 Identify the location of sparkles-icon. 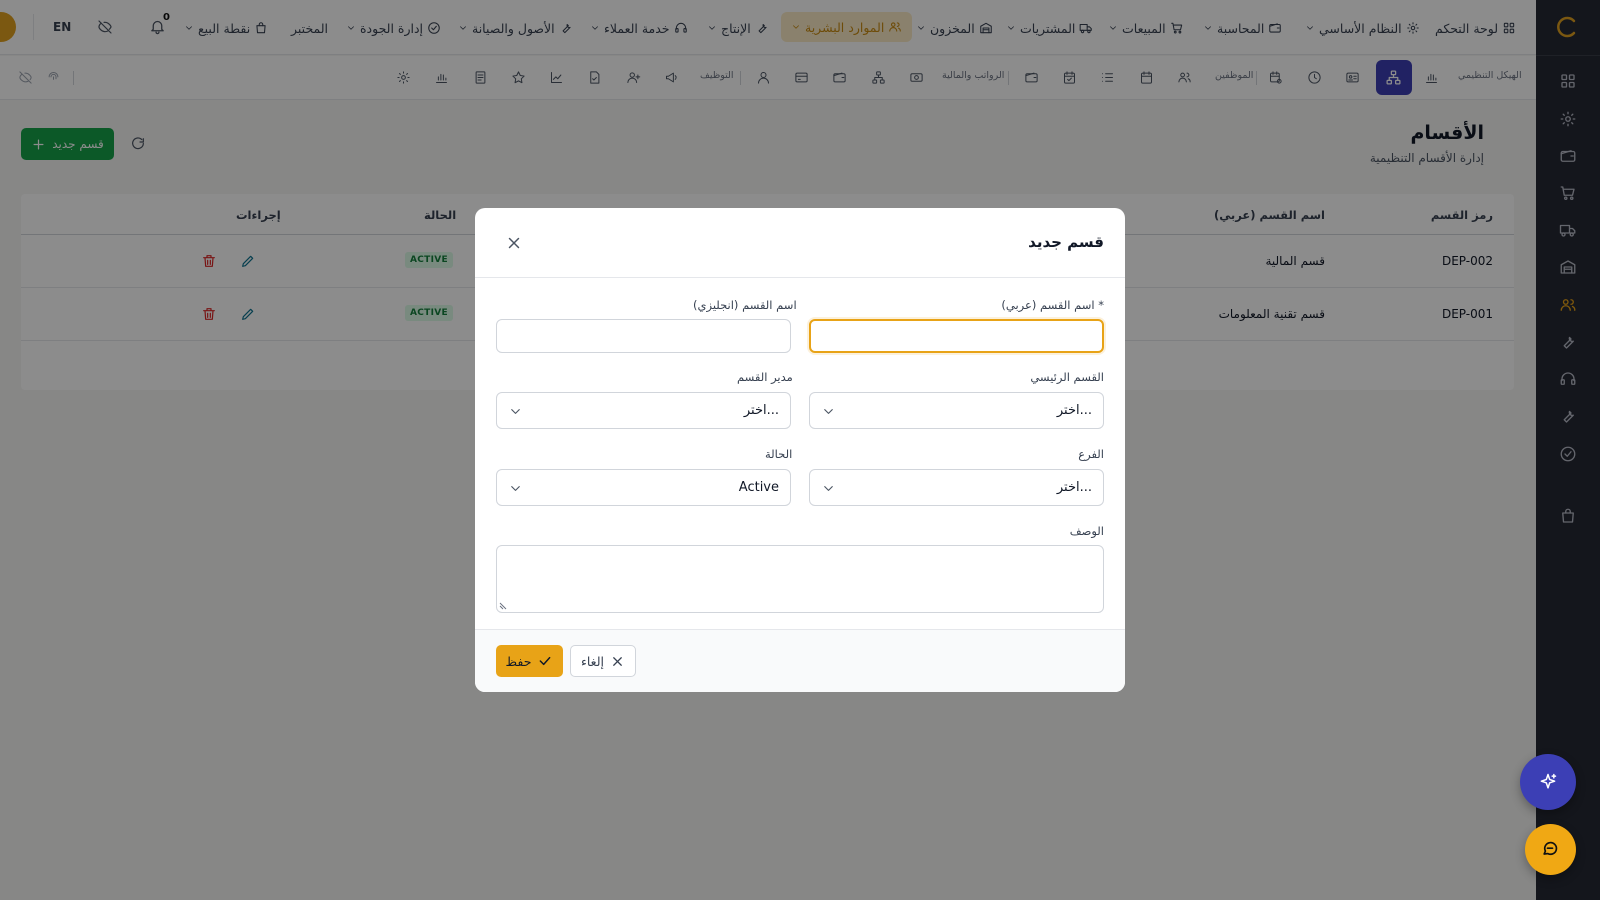
(1548, 781).